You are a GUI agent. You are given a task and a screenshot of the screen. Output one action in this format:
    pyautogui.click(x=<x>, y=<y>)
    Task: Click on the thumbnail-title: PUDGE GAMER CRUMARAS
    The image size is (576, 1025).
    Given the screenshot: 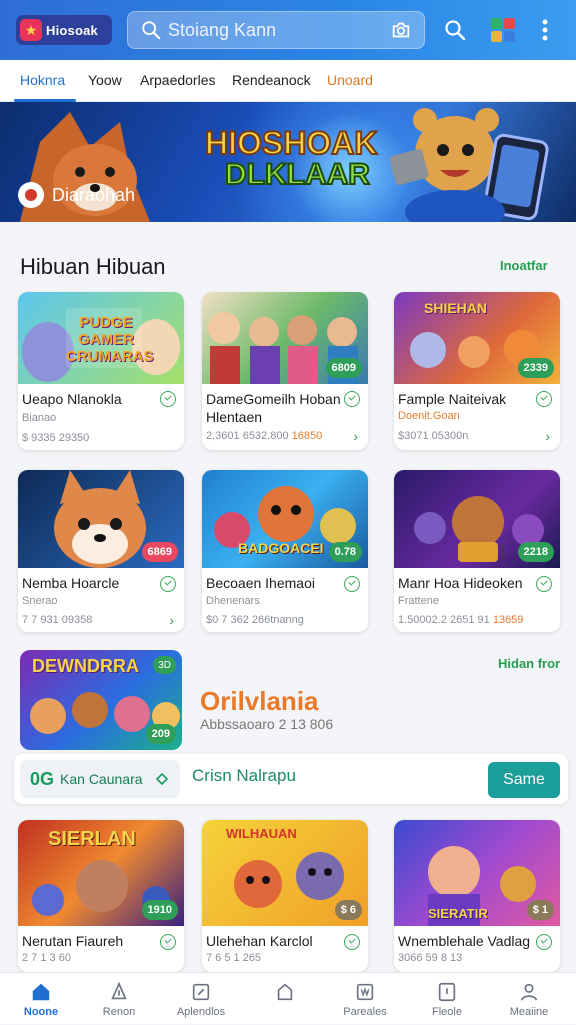 What is the action you would take?
    pyautogui.click(x=110, y=339)
    